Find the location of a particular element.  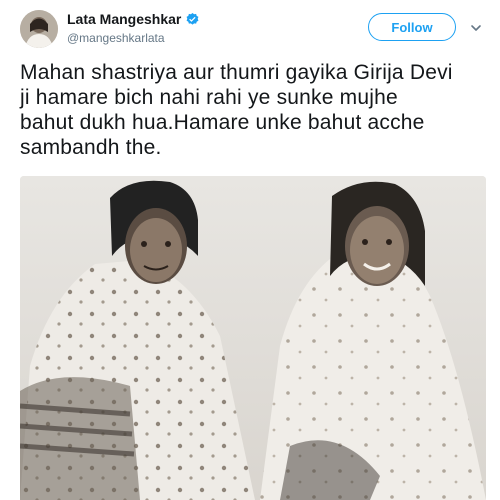

profile-avatar is located at coordinates (39, 29).